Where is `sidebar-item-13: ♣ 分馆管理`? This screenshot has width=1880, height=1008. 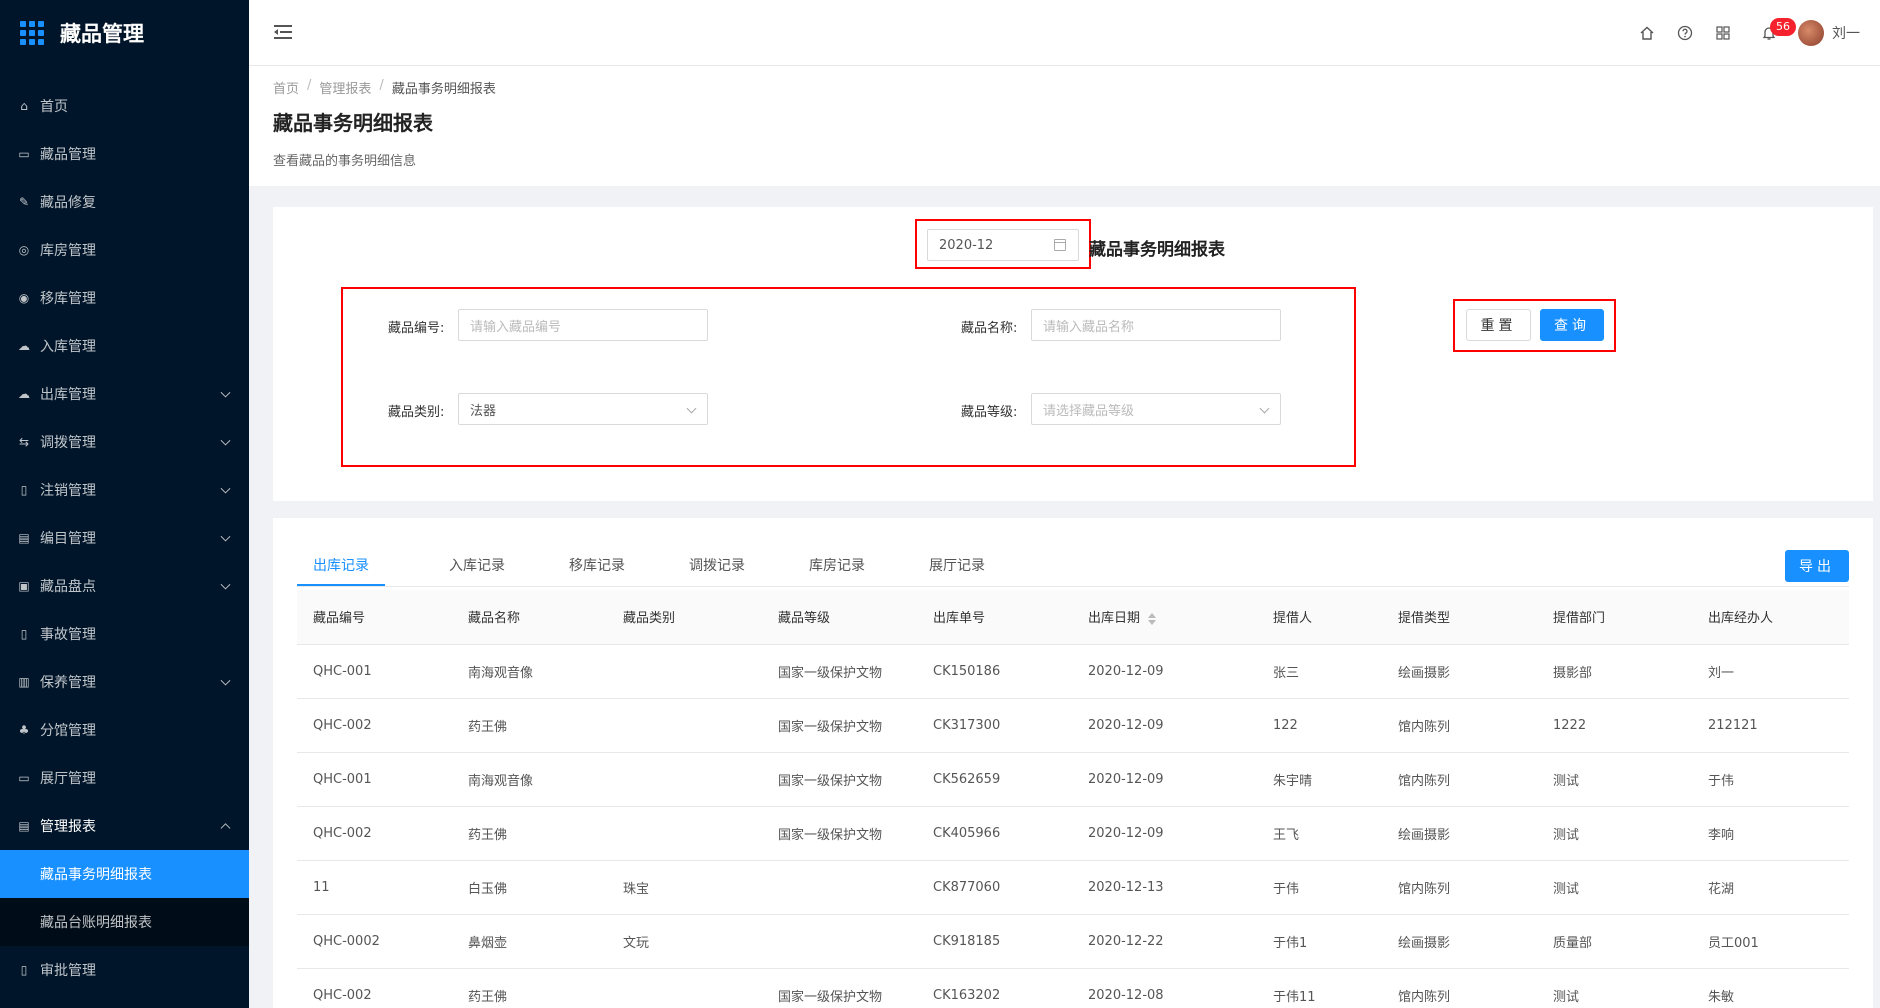 sidebar-item-13: ♣ 分馆管理 is located at coordinates (124, 730).